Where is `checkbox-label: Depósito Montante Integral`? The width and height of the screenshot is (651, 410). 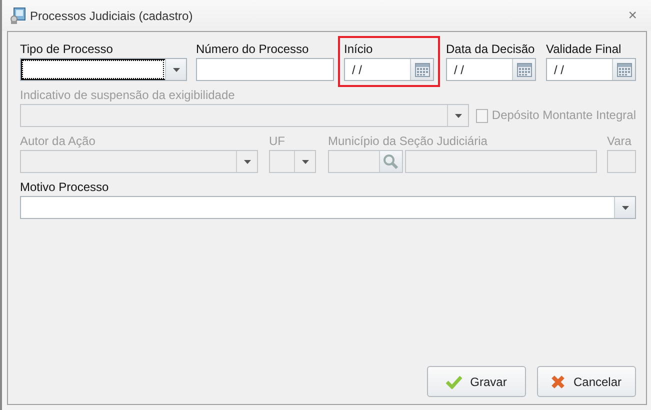 checkbox-label: Depósito Montante Integral is located at coordinates (564, 116).